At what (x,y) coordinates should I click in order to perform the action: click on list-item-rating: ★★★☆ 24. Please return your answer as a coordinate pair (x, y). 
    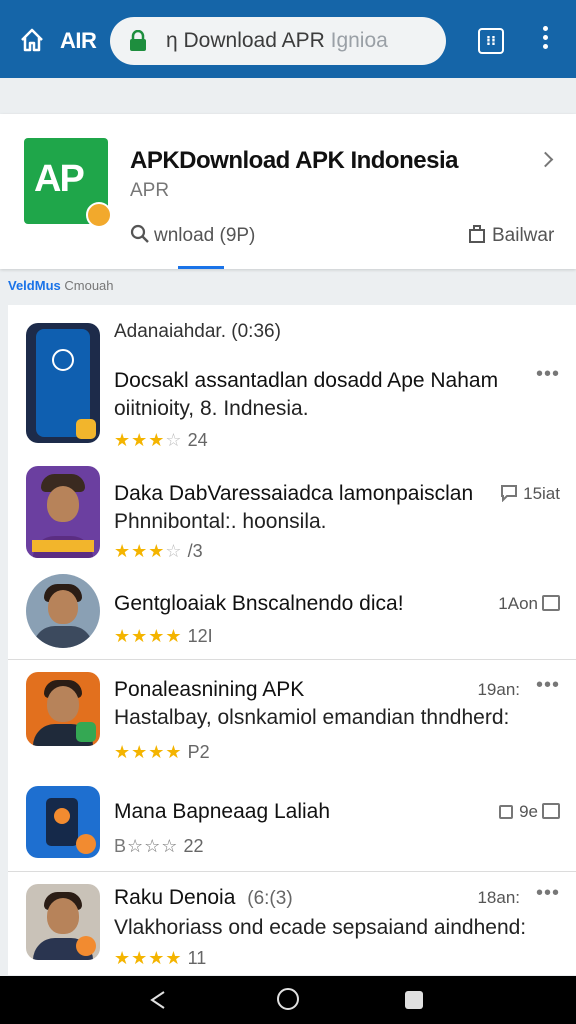
    Looking at the image, I should click on (161, 440).